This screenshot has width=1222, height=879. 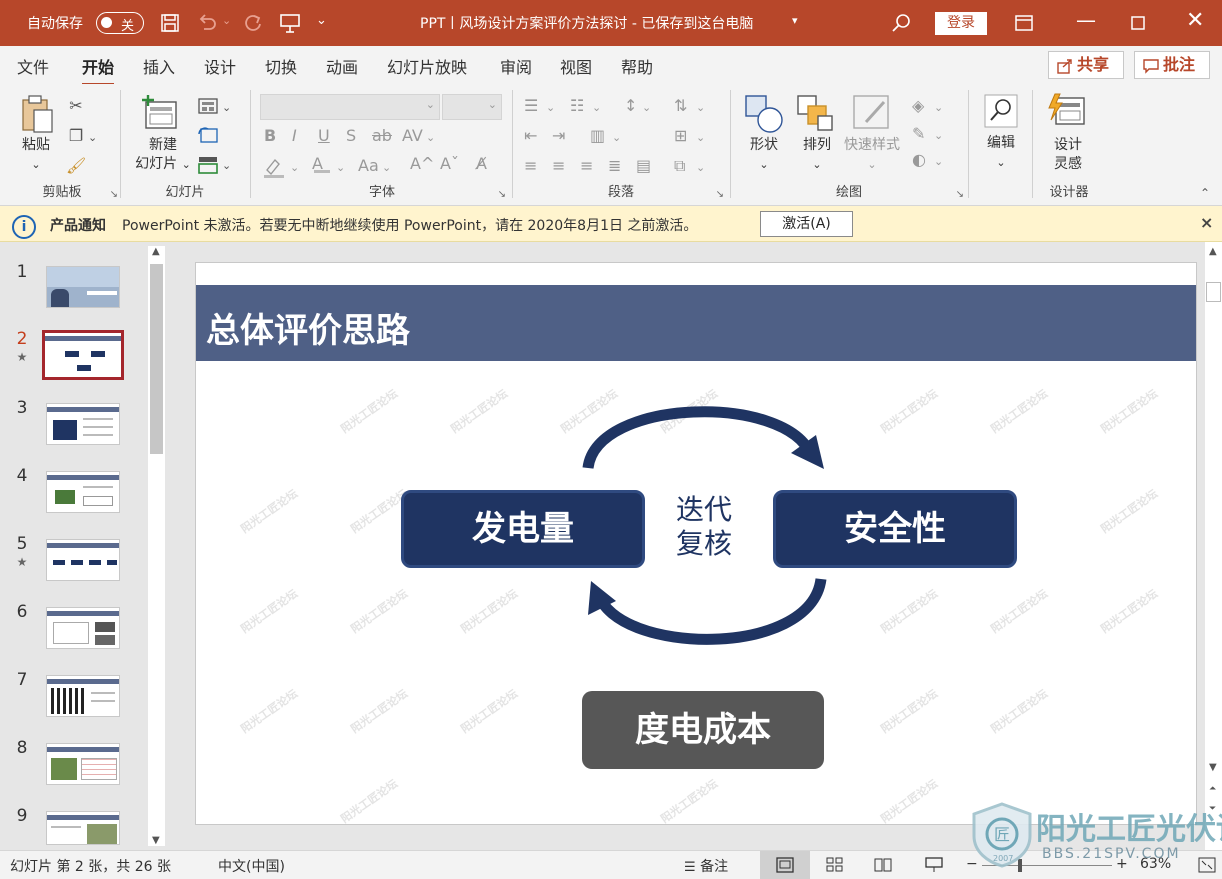 What do you see at coordinates (1001, 111) in the screenshot?
I see `find-icon` at bounding box center [1001, 111].